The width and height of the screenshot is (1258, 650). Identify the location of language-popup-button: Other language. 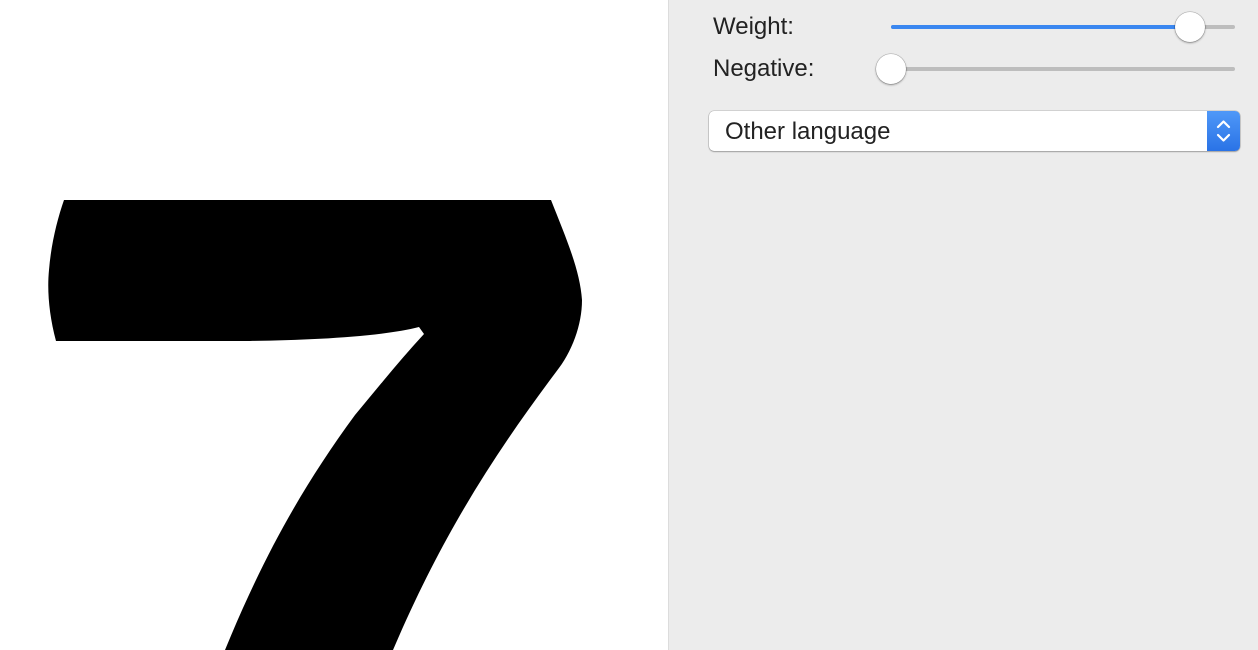
(974, 131).